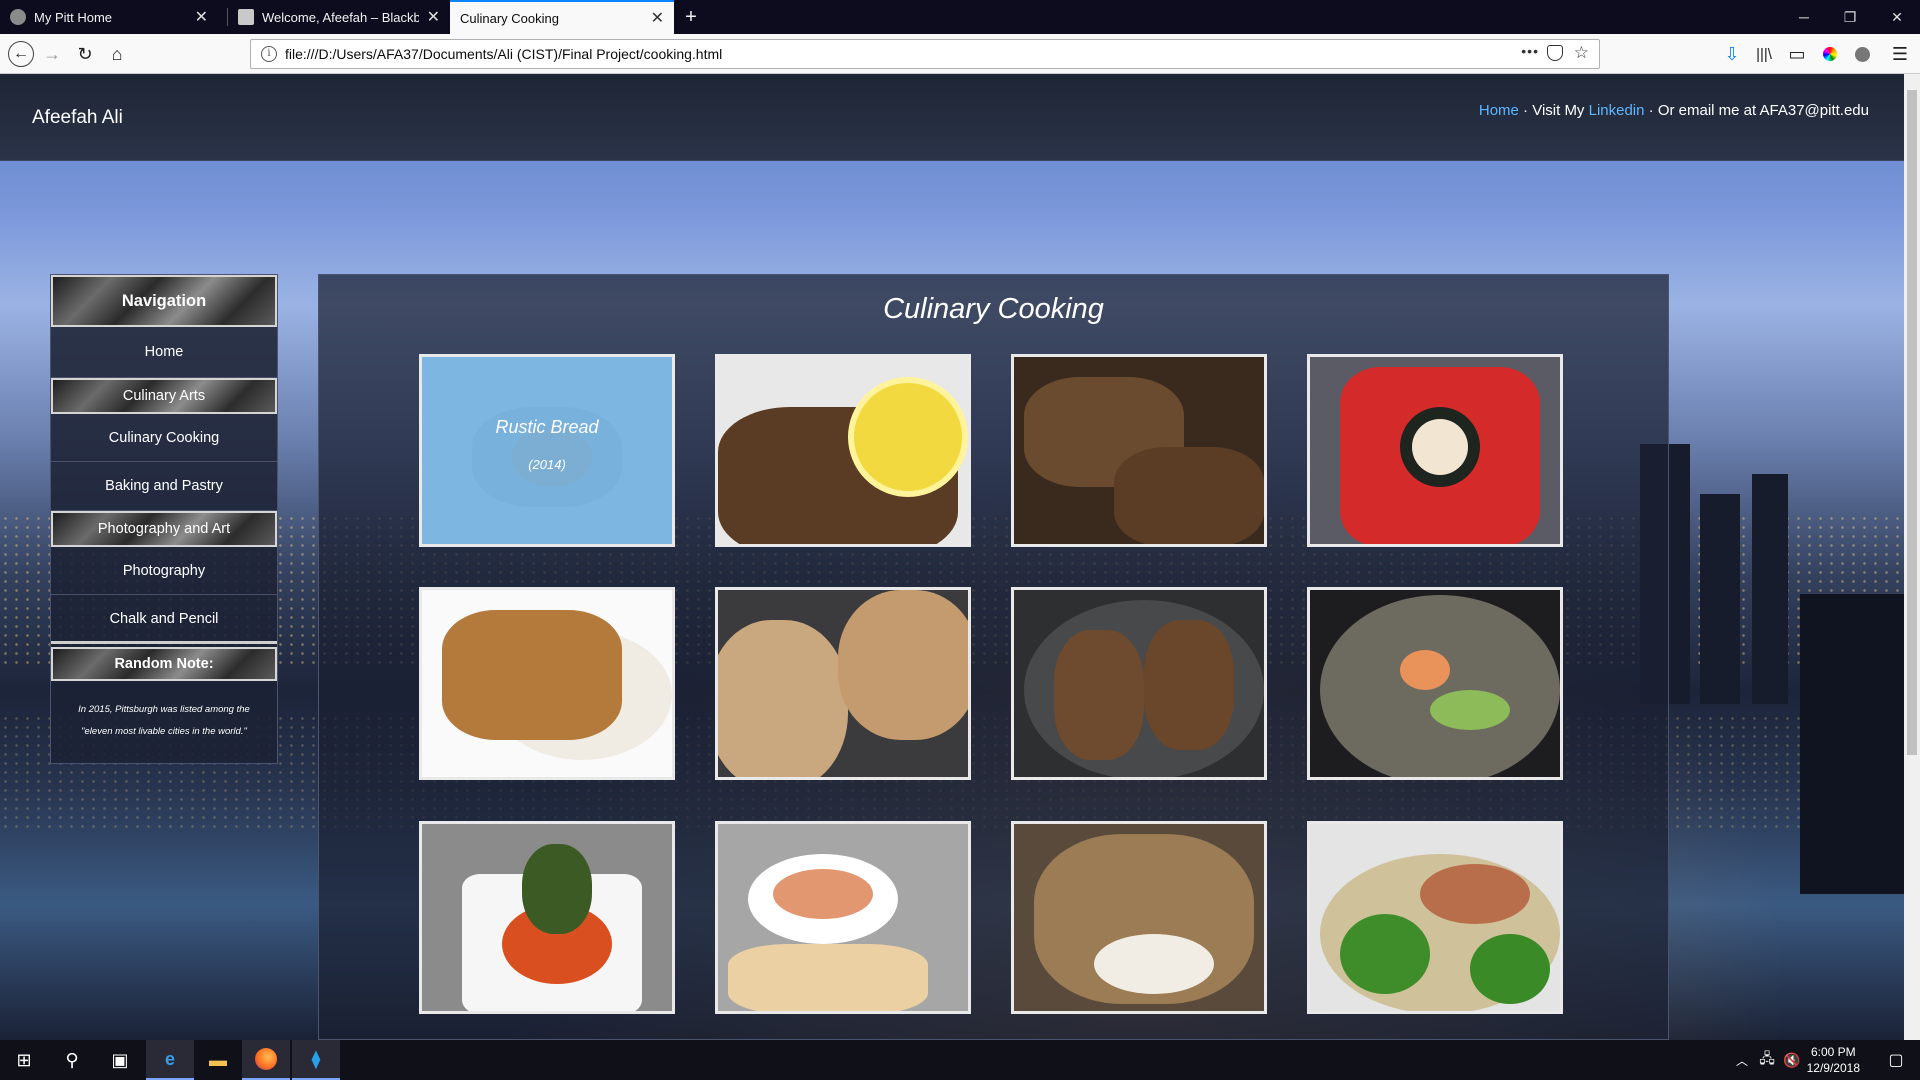 This screenshot has height=1080, width=1920. What do you see at coordinates (1139, 683) in the screenshot?
I see `gallery-image-pan-seared-fish` at bounding box center [1139, 683].